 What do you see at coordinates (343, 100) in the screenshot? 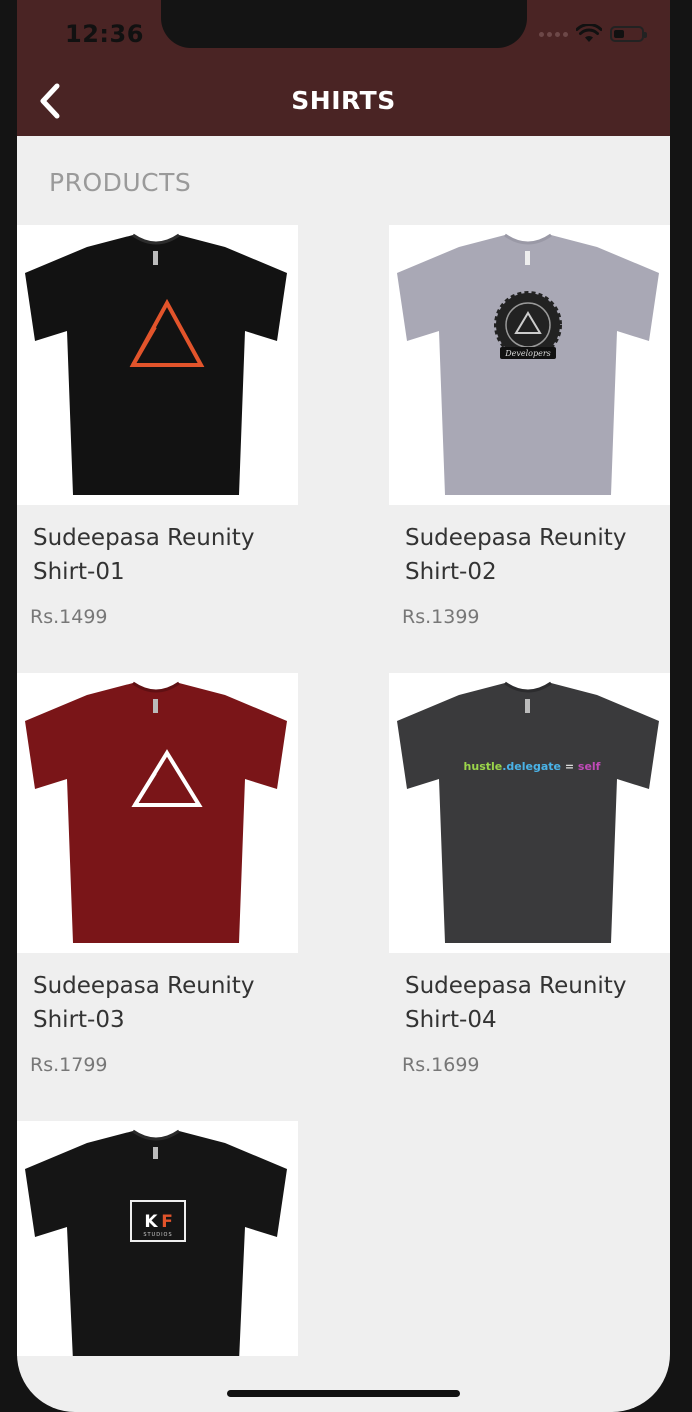
I see `page-title: SHIRTS` at bounding box center [343, 100].